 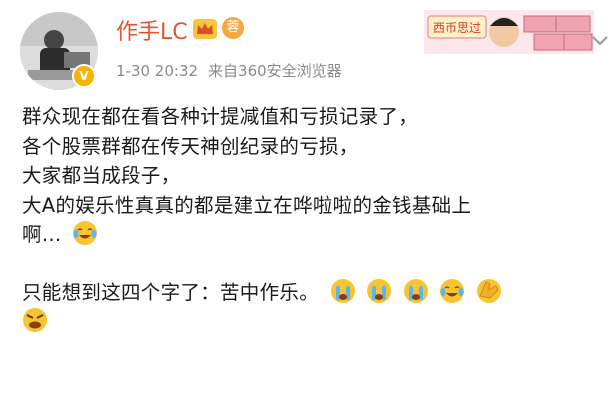 What do you see at coordinates (509, 32) in the screenshot?
I see `sticker-image: 西币思过` at bounding box center [509, 32].